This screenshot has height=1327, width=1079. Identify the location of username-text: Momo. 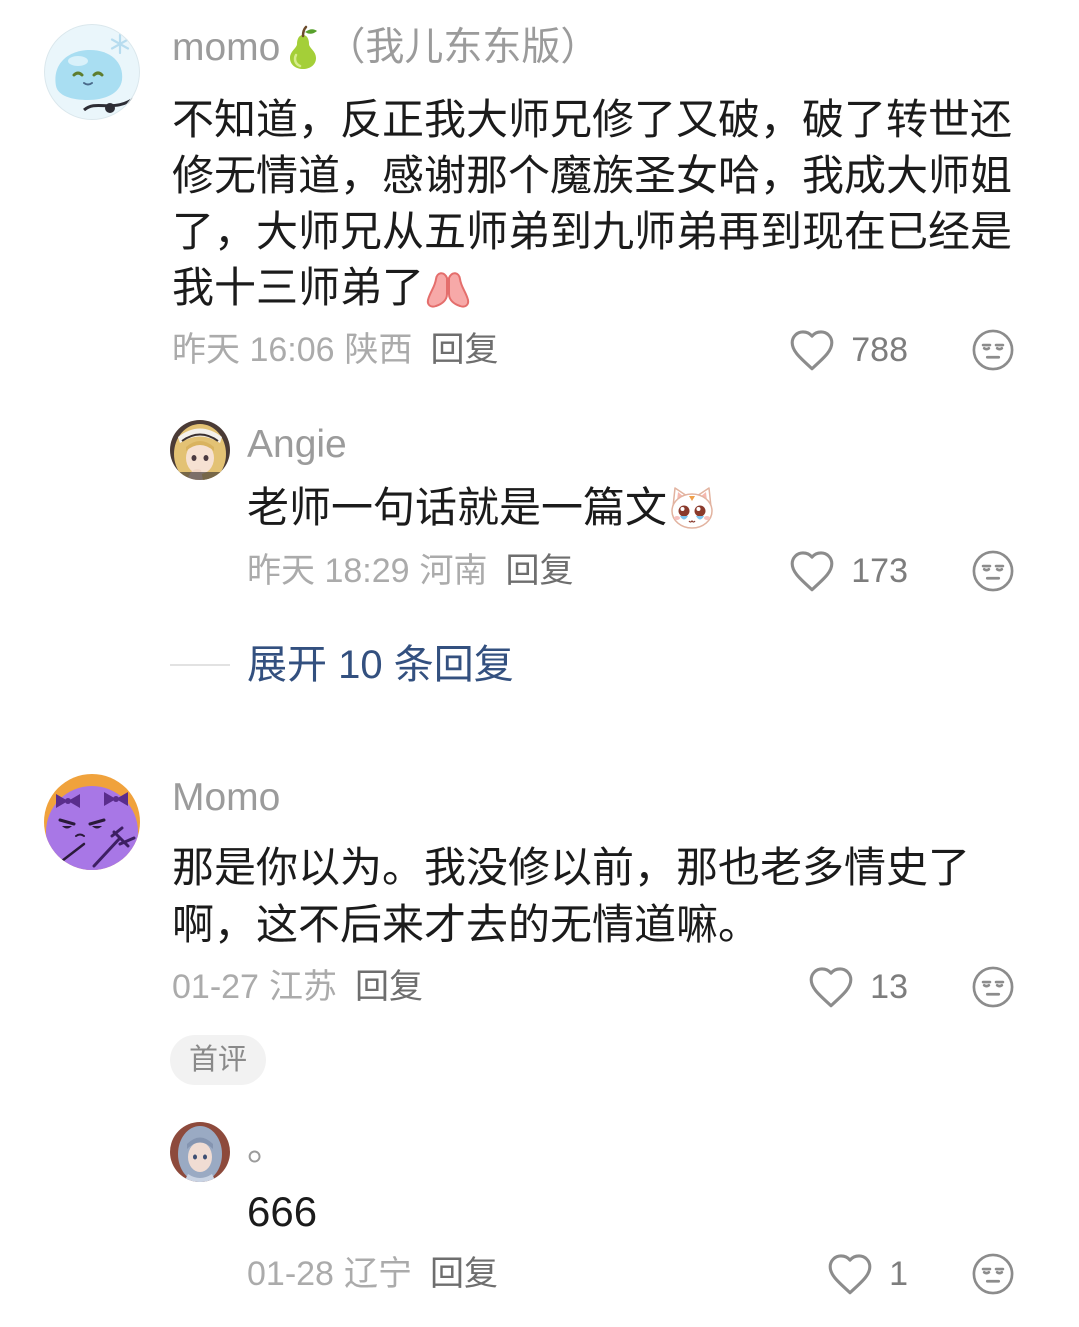
(226, 797).